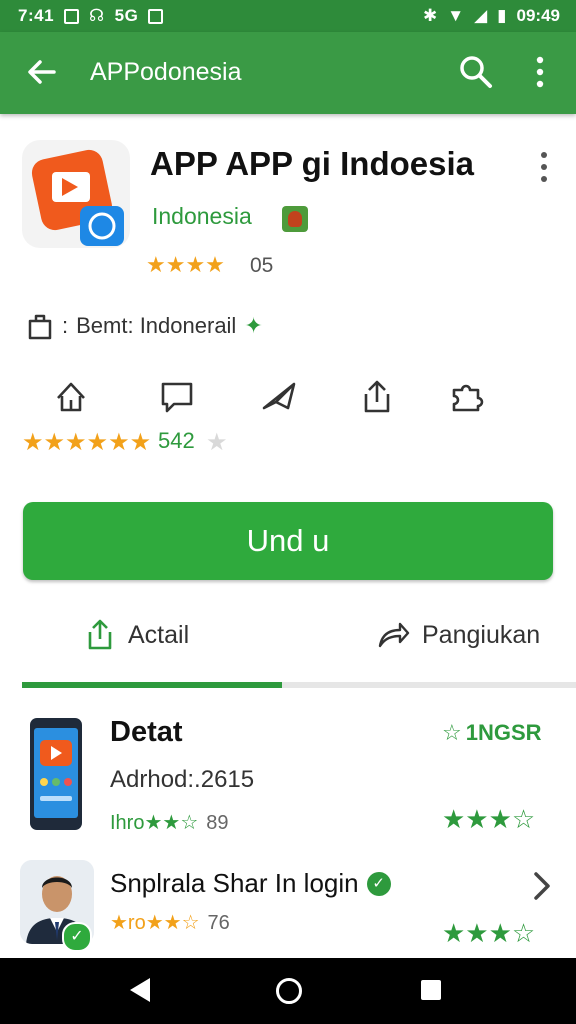 The image size is (576, 1024). I want to click on search-icon, so click(476, 72).